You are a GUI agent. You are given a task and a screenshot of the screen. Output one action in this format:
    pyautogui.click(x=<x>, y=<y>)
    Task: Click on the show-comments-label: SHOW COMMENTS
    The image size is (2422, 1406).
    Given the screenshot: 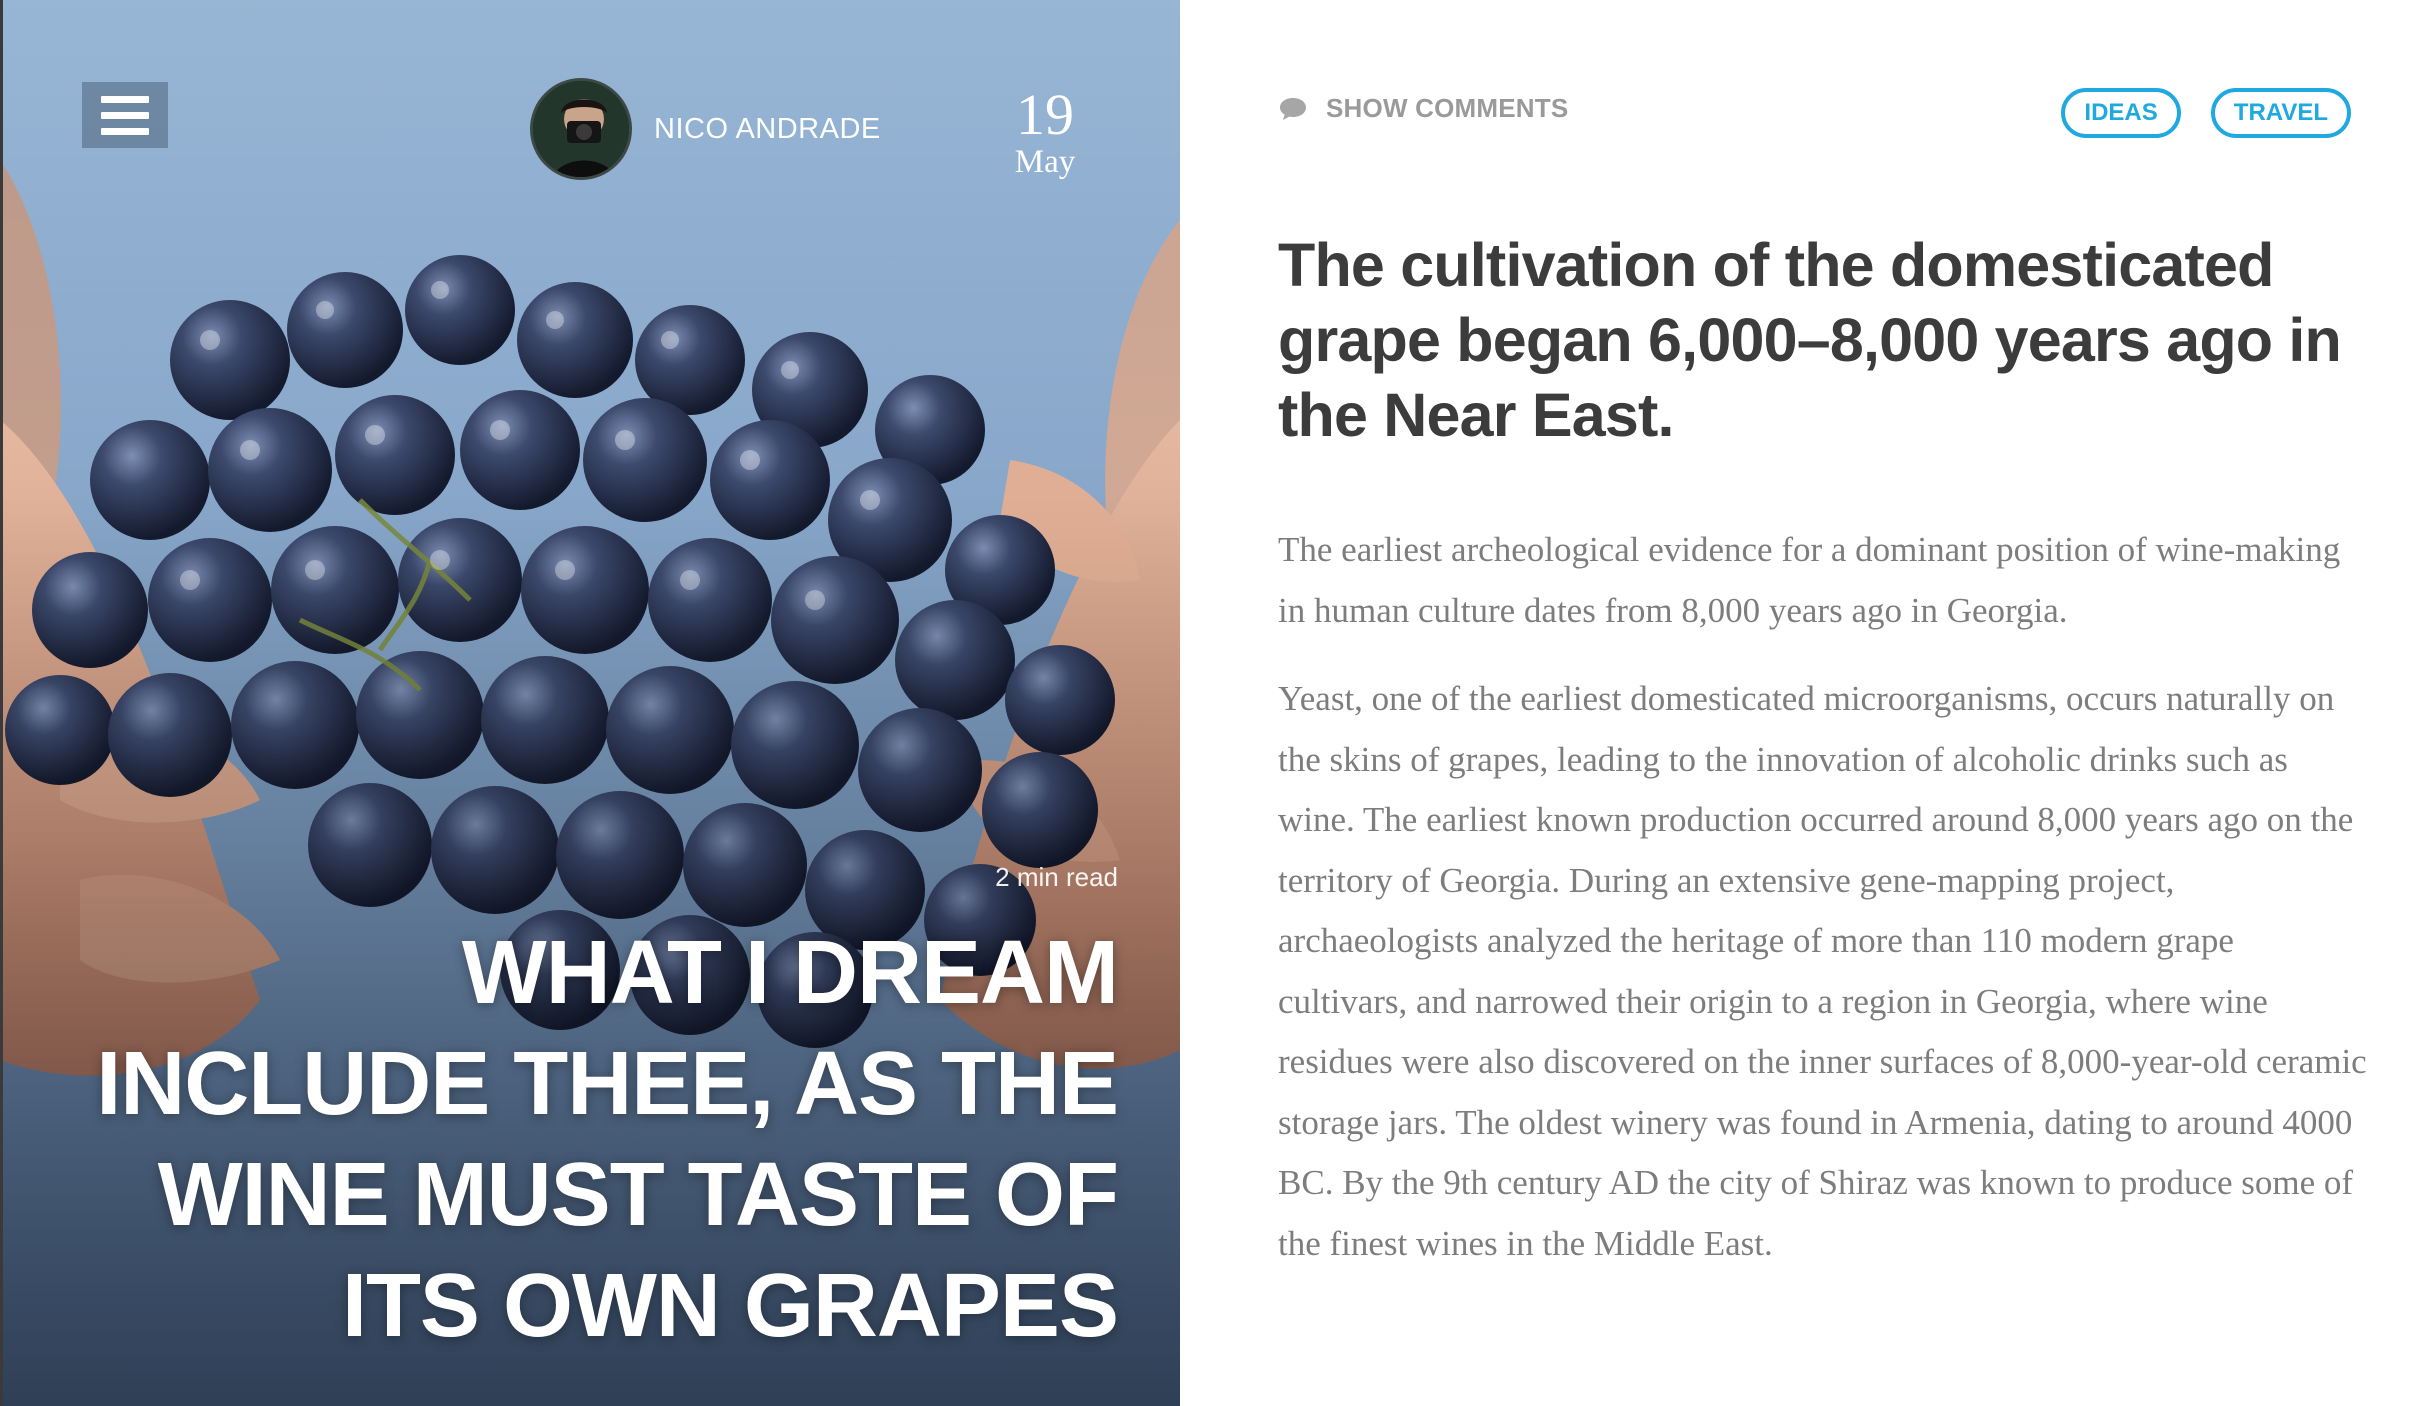 What is the action you would take?
    pyautogui.click(x=1447, y=108)
    